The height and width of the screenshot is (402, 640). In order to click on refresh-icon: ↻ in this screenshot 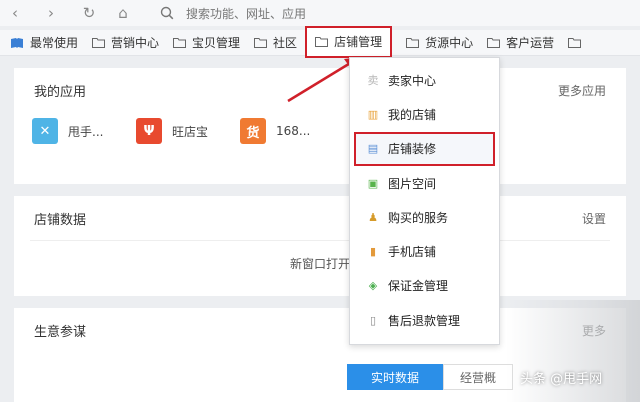, I will do `click(89, 13)`.